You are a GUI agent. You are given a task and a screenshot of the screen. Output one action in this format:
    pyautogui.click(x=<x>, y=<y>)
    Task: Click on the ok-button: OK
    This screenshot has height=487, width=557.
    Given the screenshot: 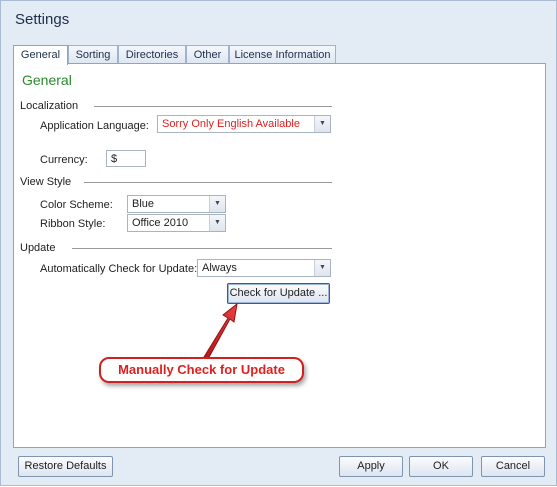 What is the action you would take?
    pyautogui.click(x=441, y=466)
    